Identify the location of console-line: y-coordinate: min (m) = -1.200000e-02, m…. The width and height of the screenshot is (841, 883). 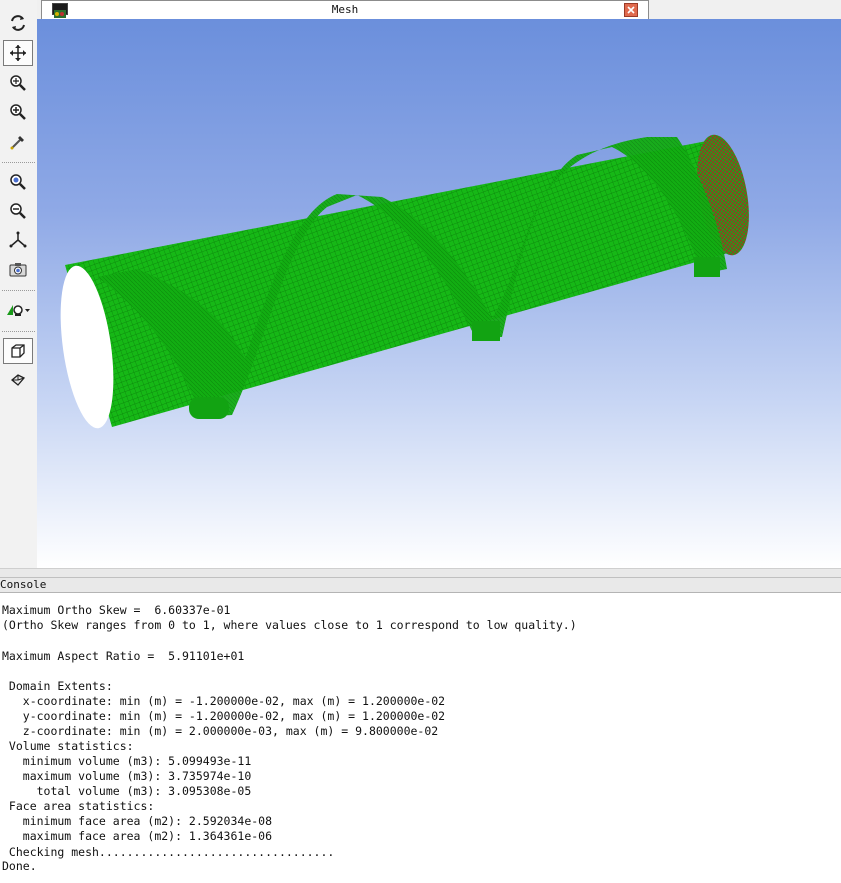
(224, 716).